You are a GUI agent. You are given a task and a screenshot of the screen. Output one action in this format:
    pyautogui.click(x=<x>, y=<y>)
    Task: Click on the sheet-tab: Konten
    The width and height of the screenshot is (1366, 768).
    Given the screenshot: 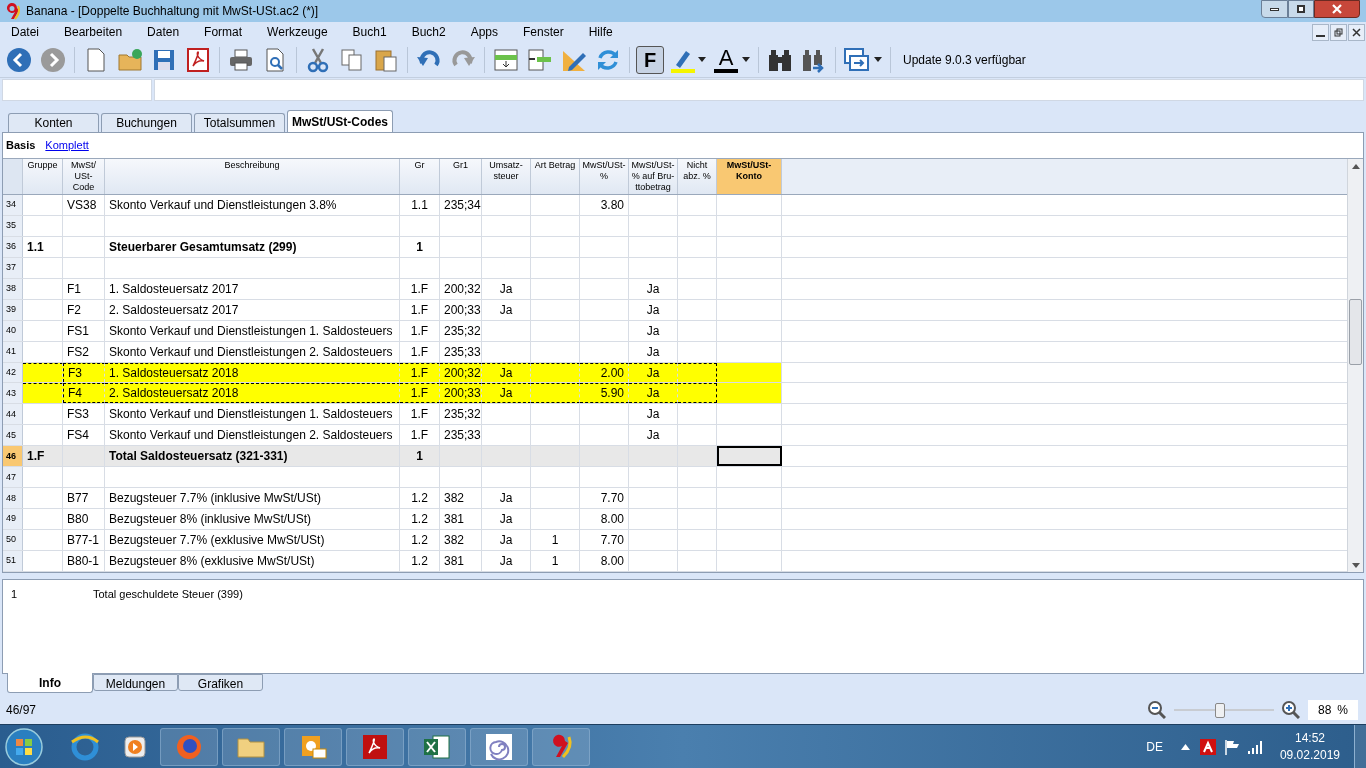 What is the action you would take?
    pyautogui.click(x=53, y=122)
    